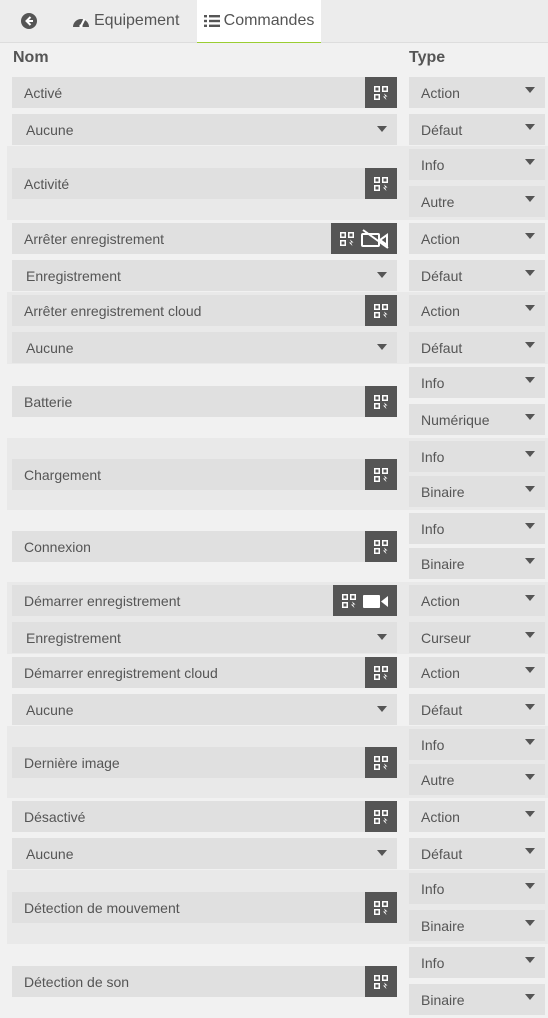 This screenshot has height=1018, width=548. I want to click on command-name-value: Connexion, so click(57, 546).